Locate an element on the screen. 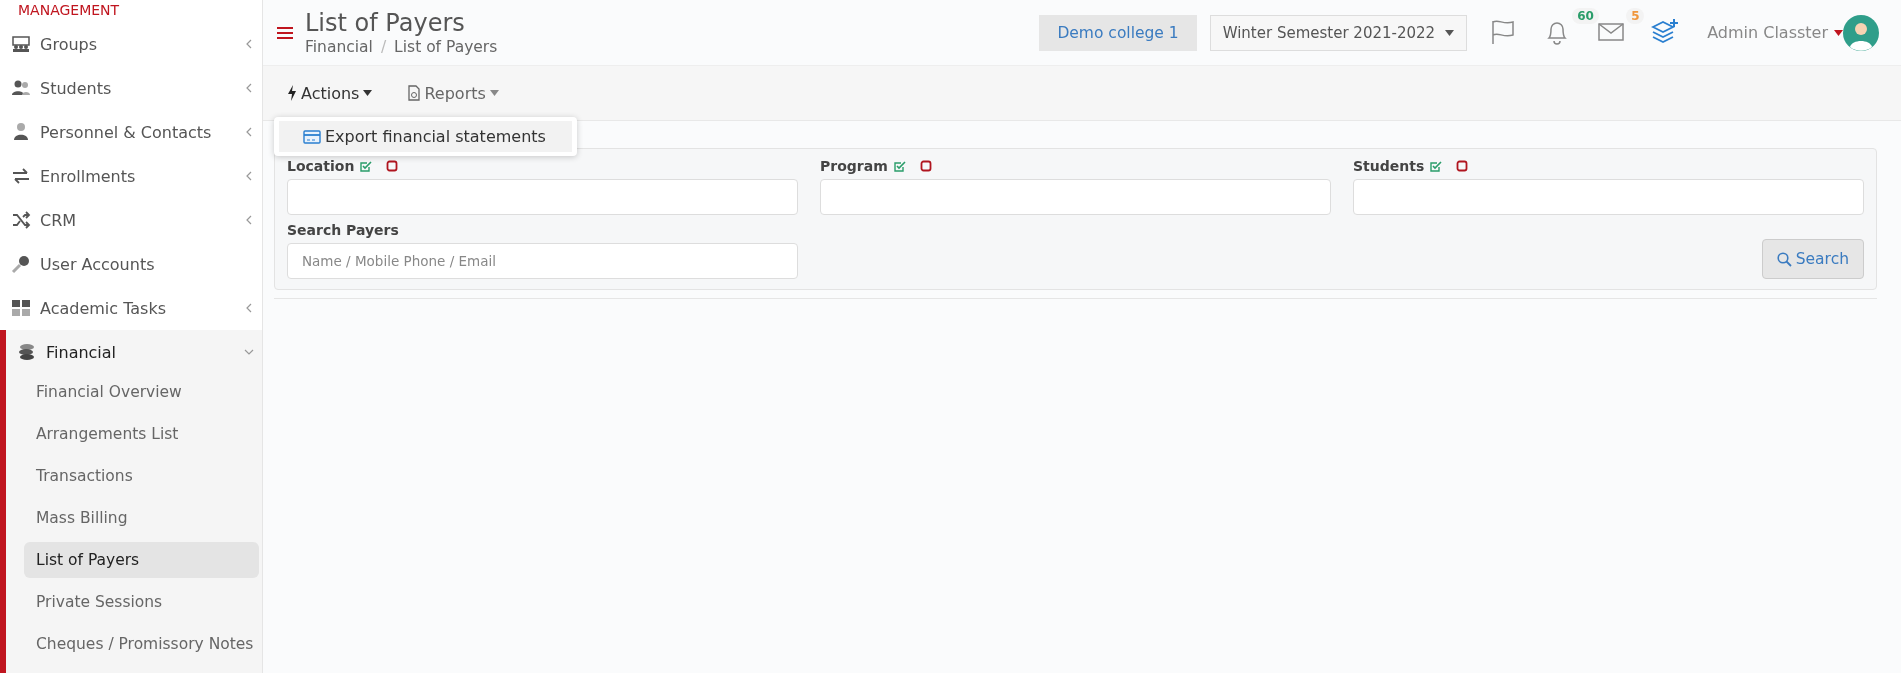 This screenshot has width=1901, height=673. breadcrumb-item: Financial is located at coordinates (339, 46).